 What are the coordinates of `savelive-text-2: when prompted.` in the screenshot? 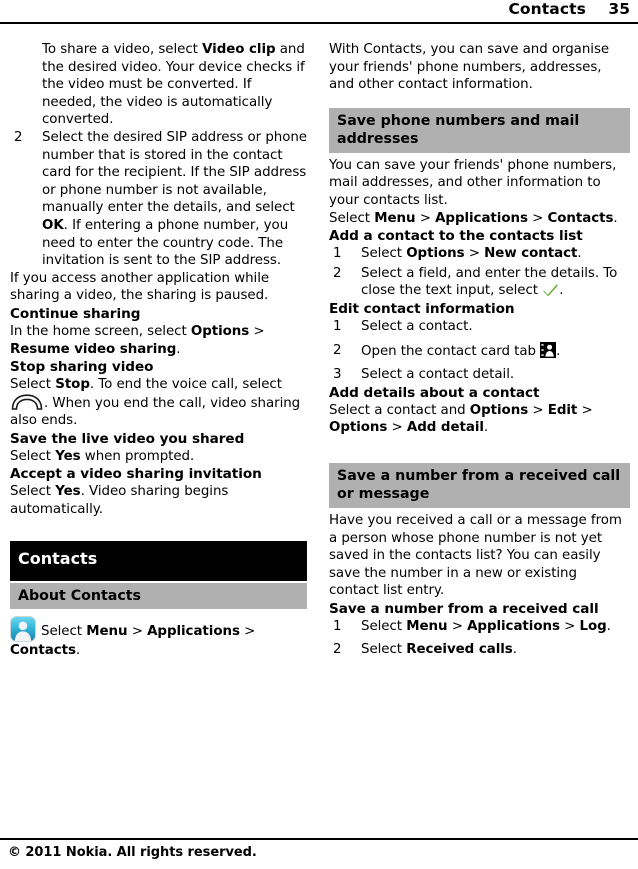 It's located at (137, 456).